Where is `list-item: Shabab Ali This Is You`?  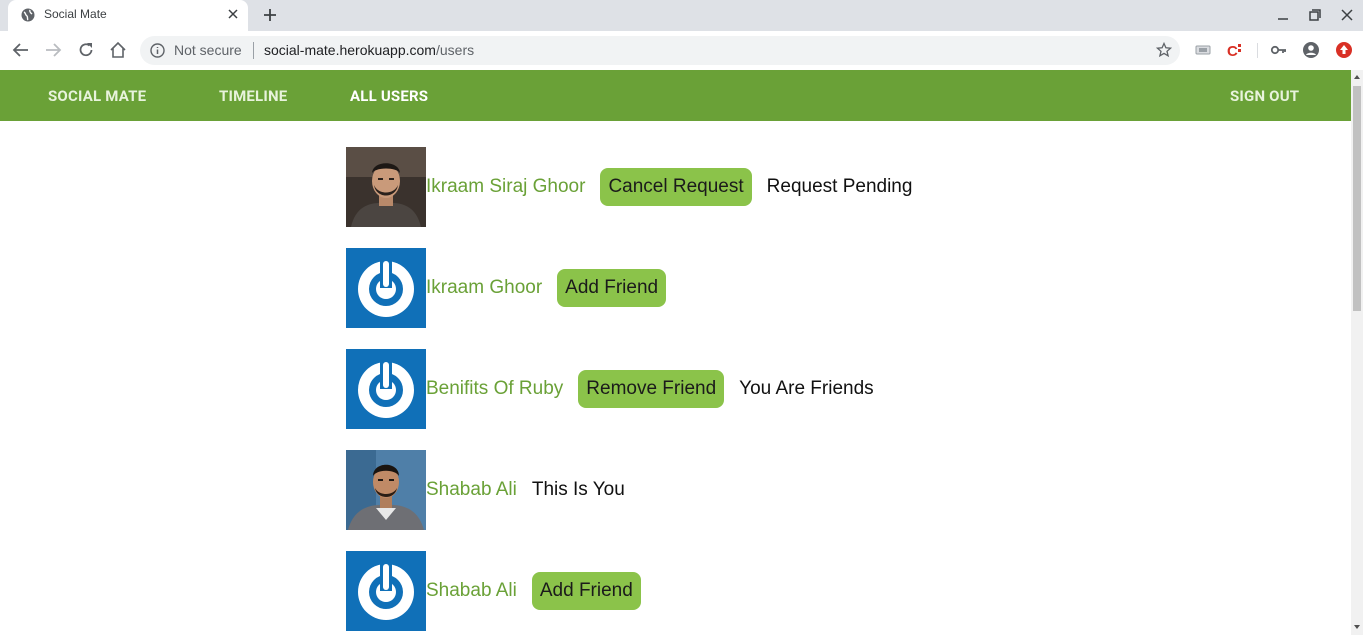
list-item: Shabab Ali This Is You is located at coordinates (485, 490).